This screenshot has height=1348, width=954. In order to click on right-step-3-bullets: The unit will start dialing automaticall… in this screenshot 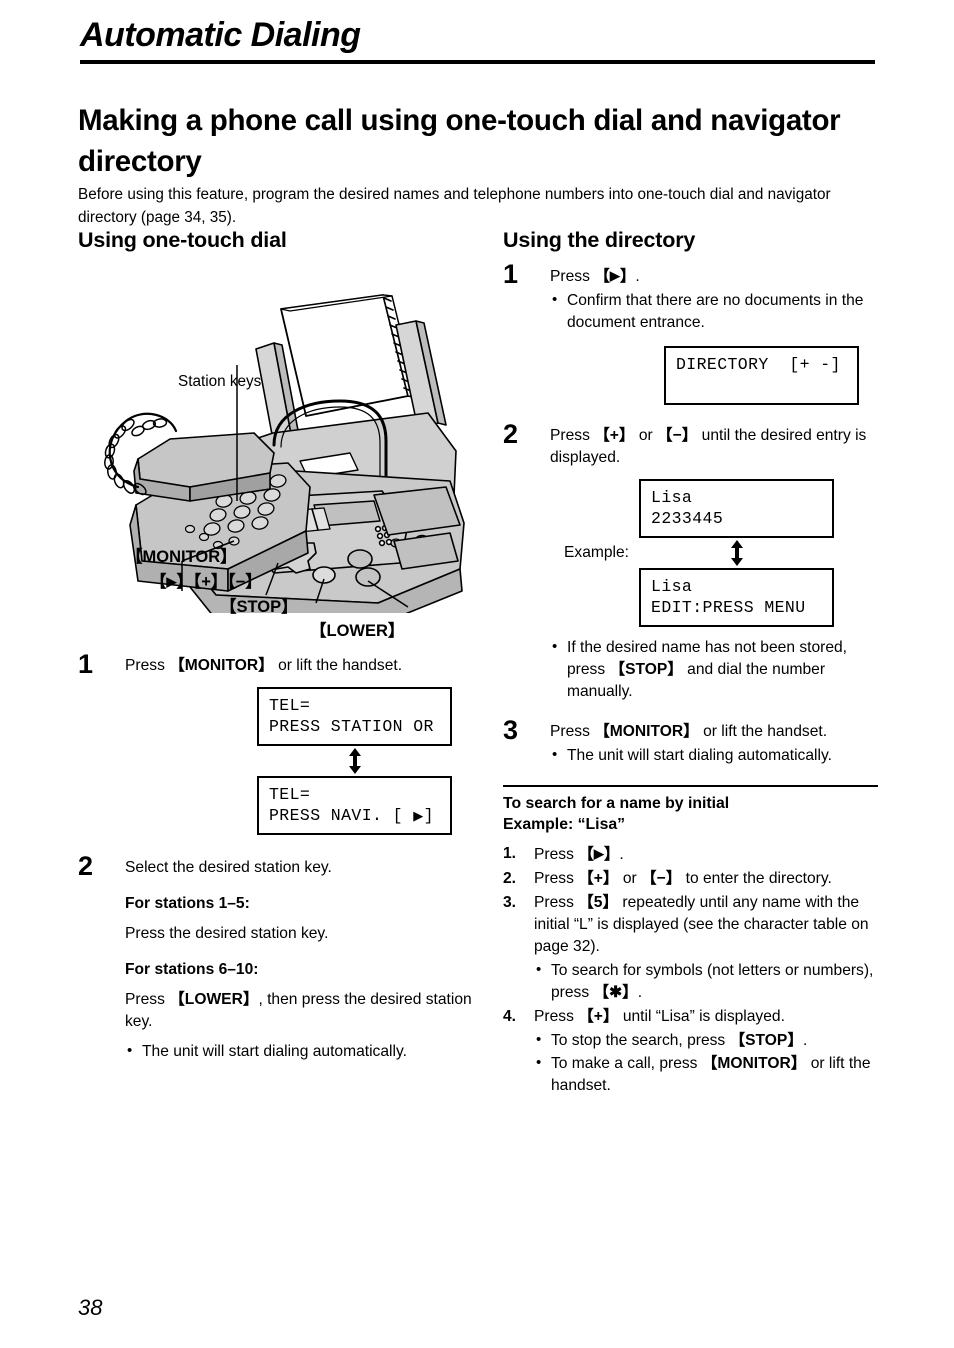, I will do `click(714, 755)`.